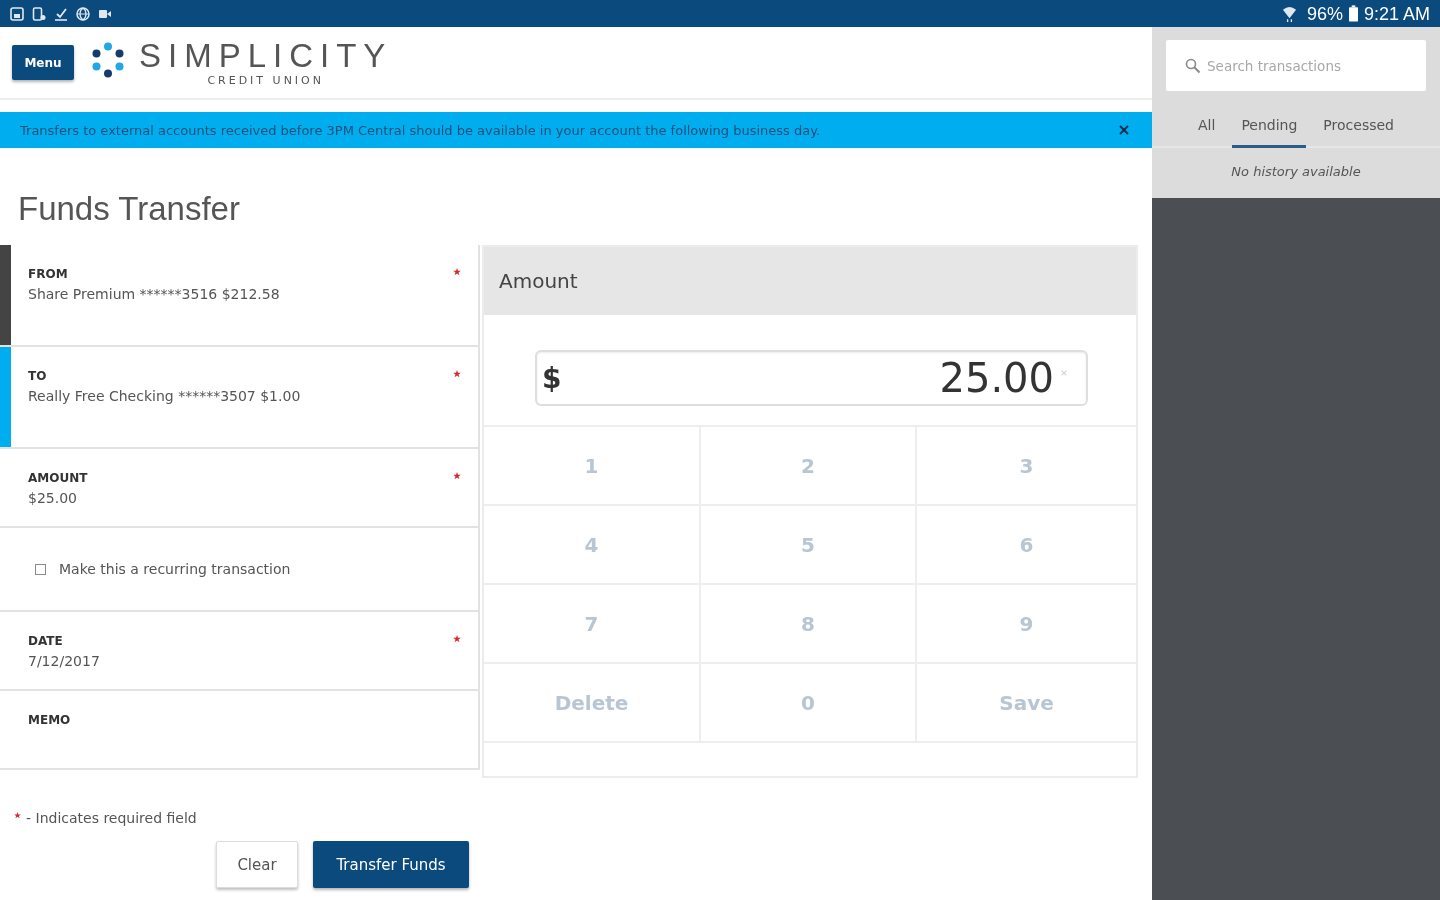 This screenshot has height=900, width=1440. Describe the element at coordinates (1358, 126) in the screenshot. I see `history-tab: Processed` at that location.